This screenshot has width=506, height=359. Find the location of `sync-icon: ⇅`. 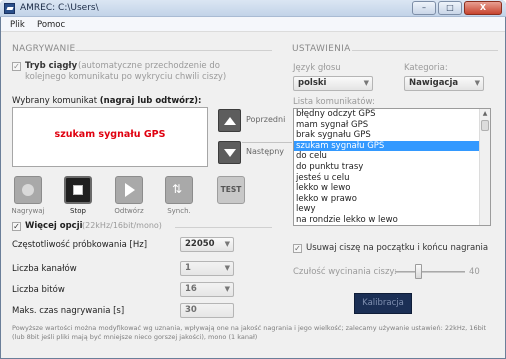

sync-icon: ⇅ is located at coordinates (177, 189).